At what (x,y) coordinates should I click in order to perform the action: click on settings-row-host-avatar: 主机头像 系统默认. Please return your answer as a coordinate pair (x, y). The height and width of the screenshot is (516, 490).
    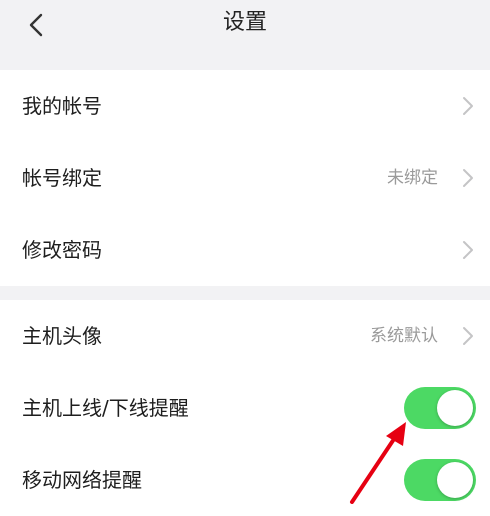
    Looking at the image, I should click on (245, 336).